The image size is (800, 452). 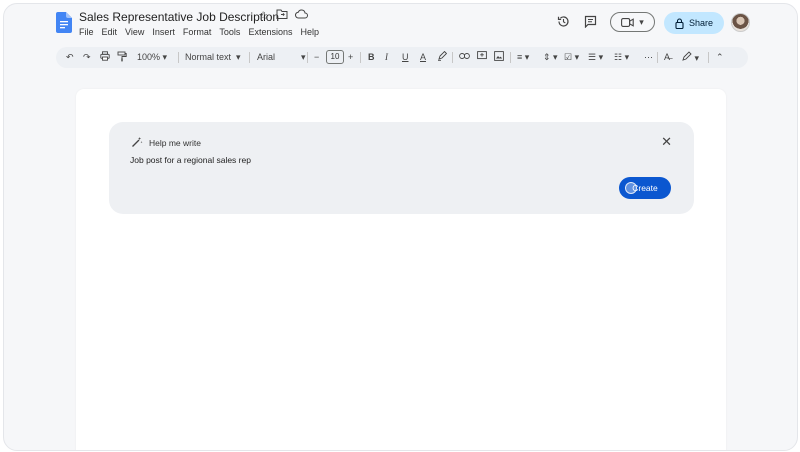 I want to click on title-actions: ☆, so click(x=282, y=16).